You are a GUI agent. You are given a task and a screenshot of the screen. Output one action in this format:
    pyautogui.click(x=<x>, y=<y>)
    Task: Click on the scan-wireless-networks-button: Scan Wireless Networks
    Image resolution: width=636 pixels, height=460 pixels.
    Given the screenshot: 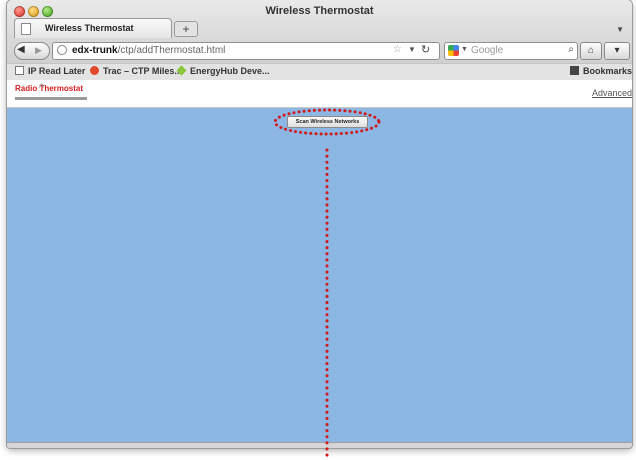 What is the action you would take?
    pyautogui.click(x=327, y=122)
    